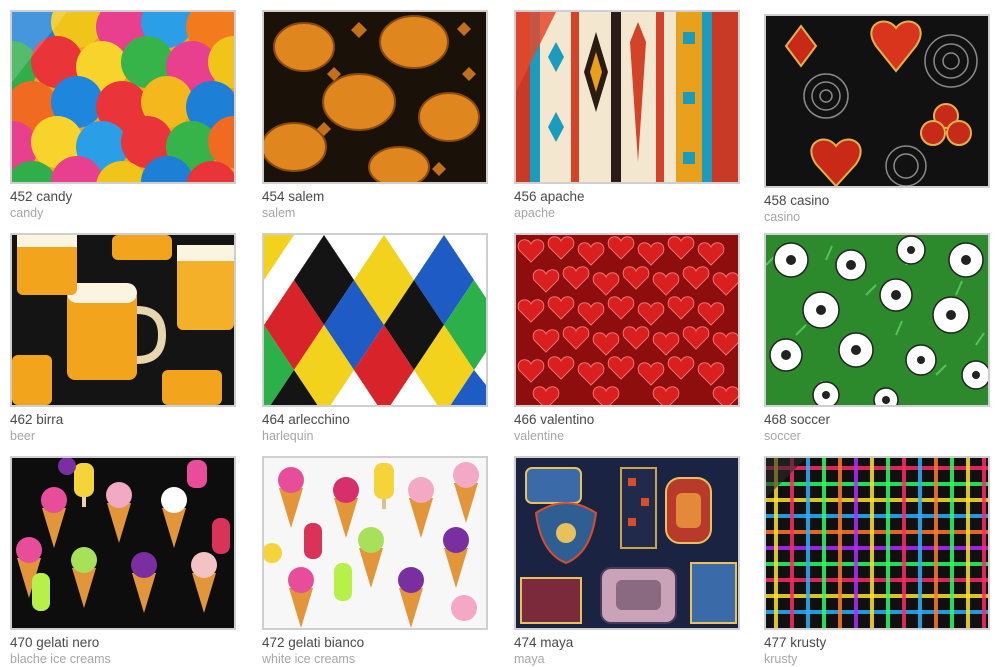 The image size is (1000, 667). I want to click on product-subtitle: blache ice creams, so click(60, 659).